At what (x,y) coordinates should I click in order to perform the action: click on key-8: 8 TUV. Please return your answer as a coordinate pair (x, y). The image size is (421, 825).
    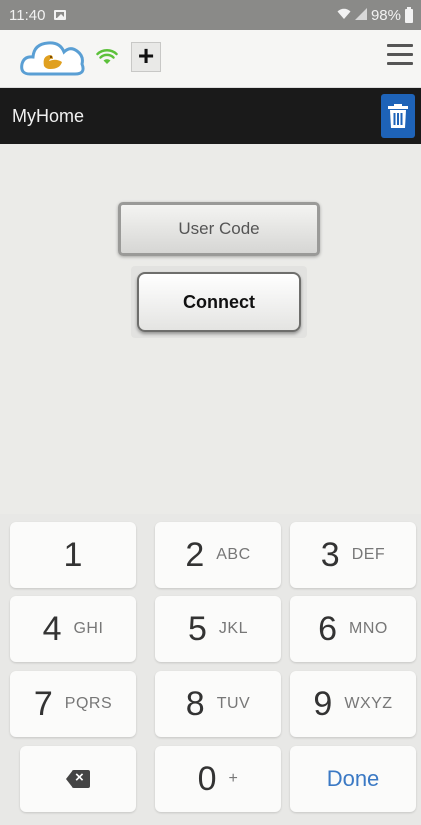
    Looking at the image, I should click on (218, 704).